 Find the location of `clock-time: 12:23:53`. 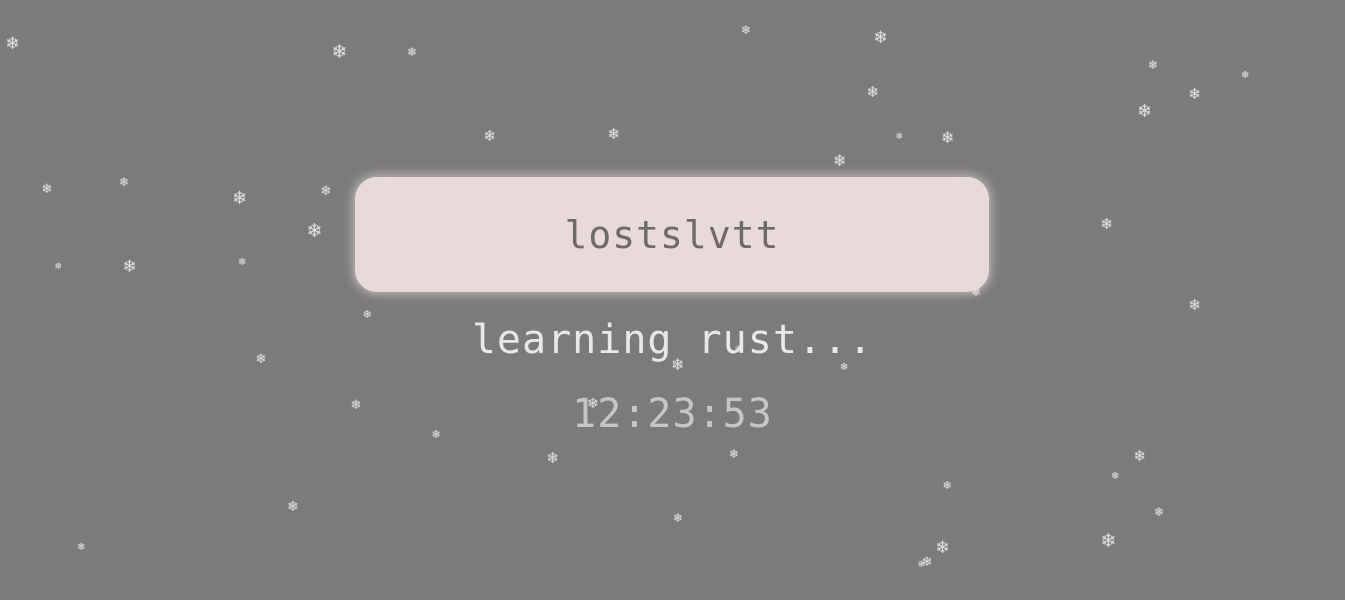

clock-time: 12:23:53 is located at coordinates (672, 414).